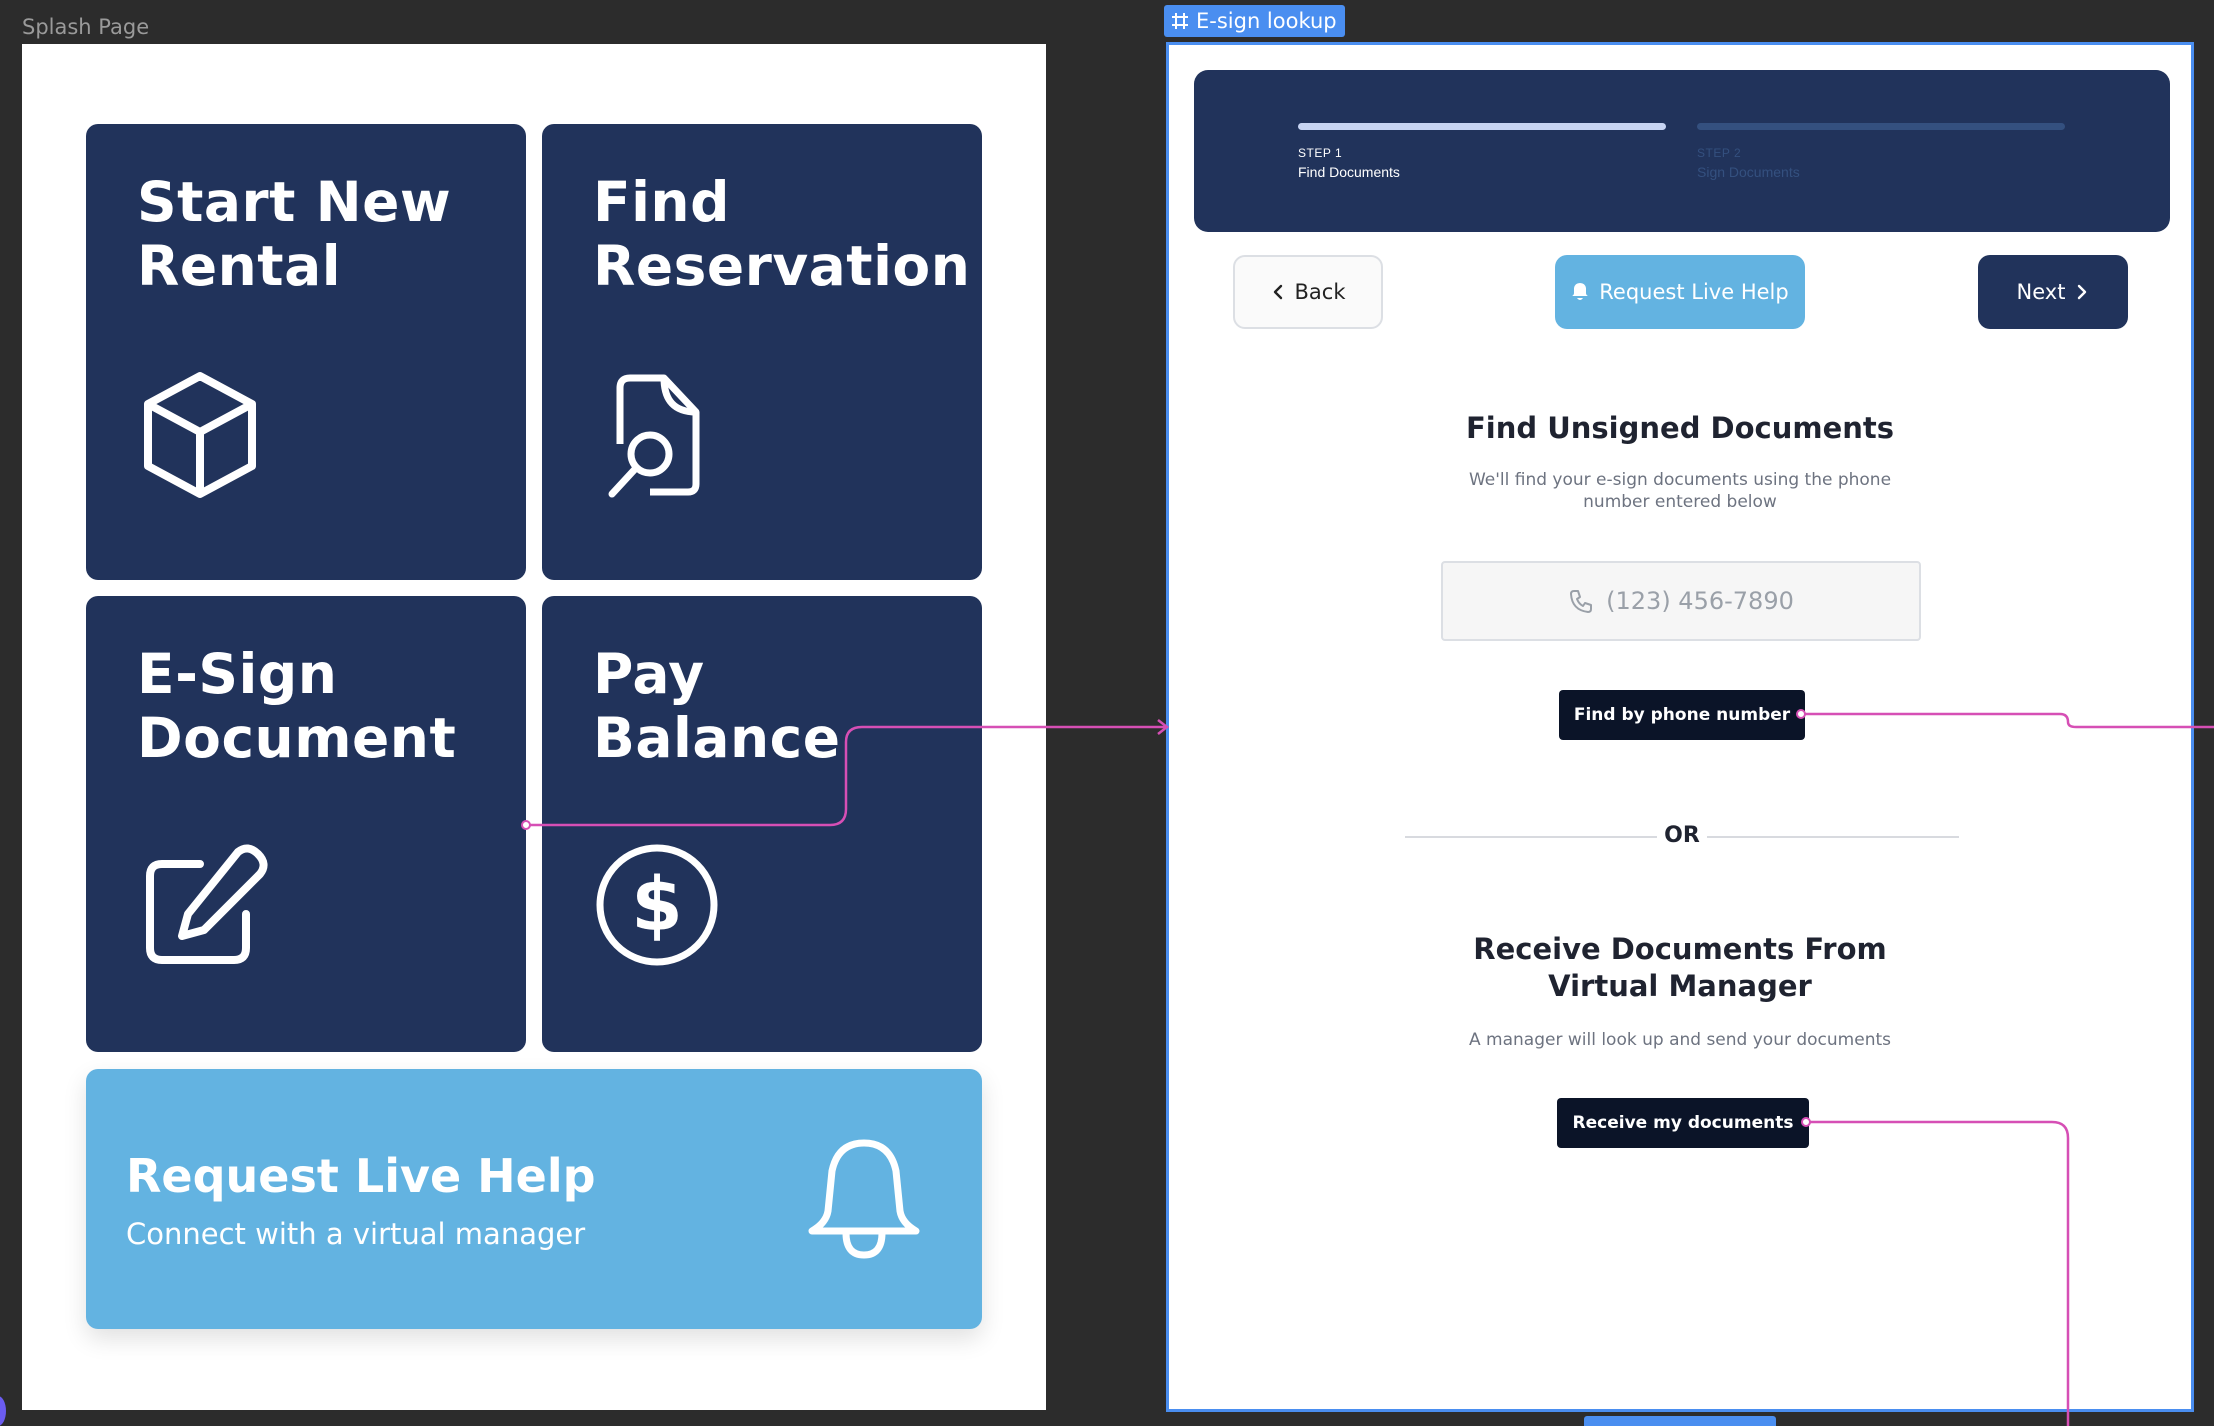 This screenshot has height=1426, width=2214. I want to click on divider-right, so click(1833, 837).